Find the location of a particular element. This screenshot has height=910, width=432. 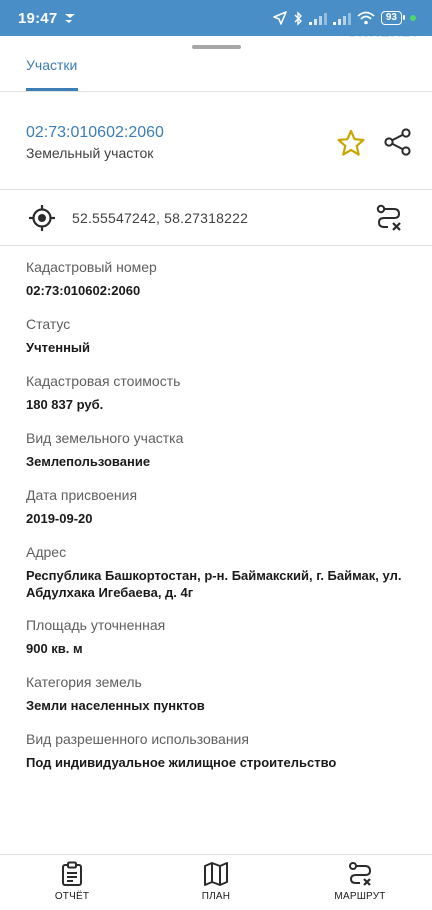

nav-plan-label: ПЛАН is located at coordinates (216, 896).